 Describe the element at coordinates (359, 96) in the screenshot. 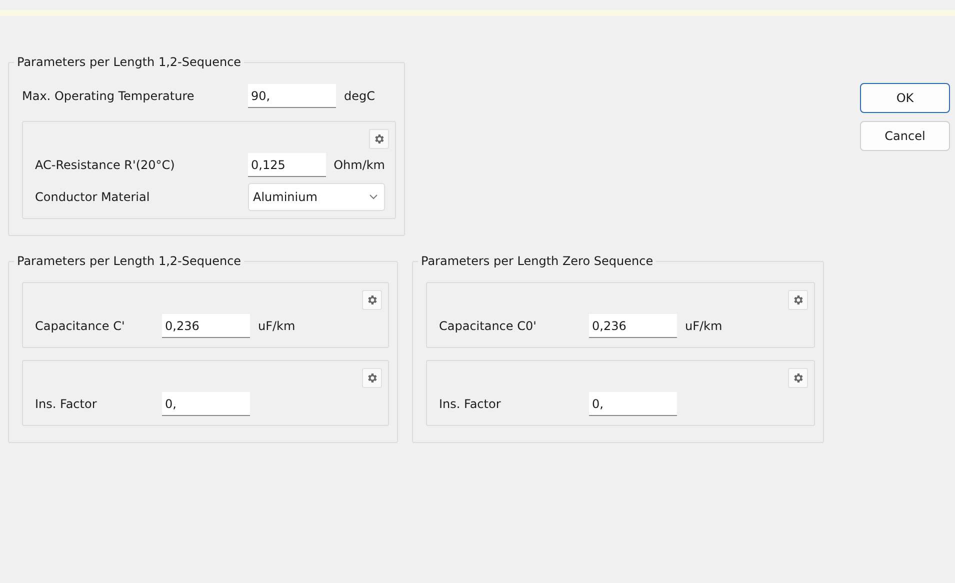

I see `unit-label: degC` at that location.